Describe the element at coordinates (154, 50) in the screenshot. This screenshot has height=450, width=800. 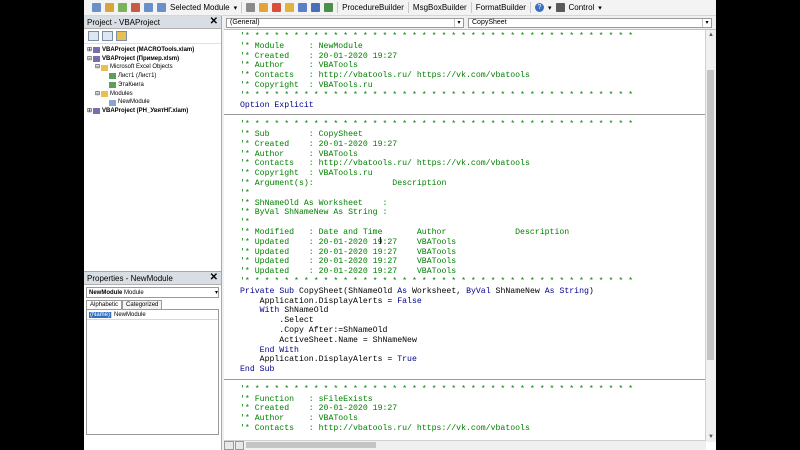
I see `tree-item-macrotools: ⊞ VBAProject (MACROTools.xlam)` at that location.